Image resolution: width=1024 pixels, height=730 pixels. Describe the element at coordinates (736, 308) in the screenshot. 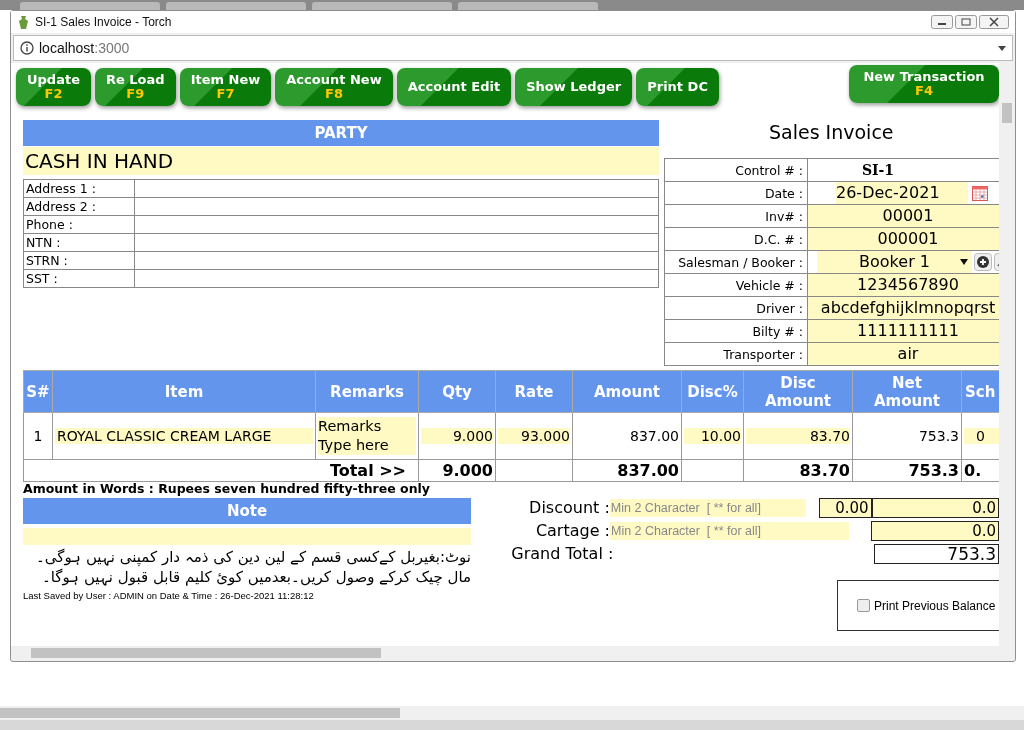

I see `field-label: Driver :` at that location.